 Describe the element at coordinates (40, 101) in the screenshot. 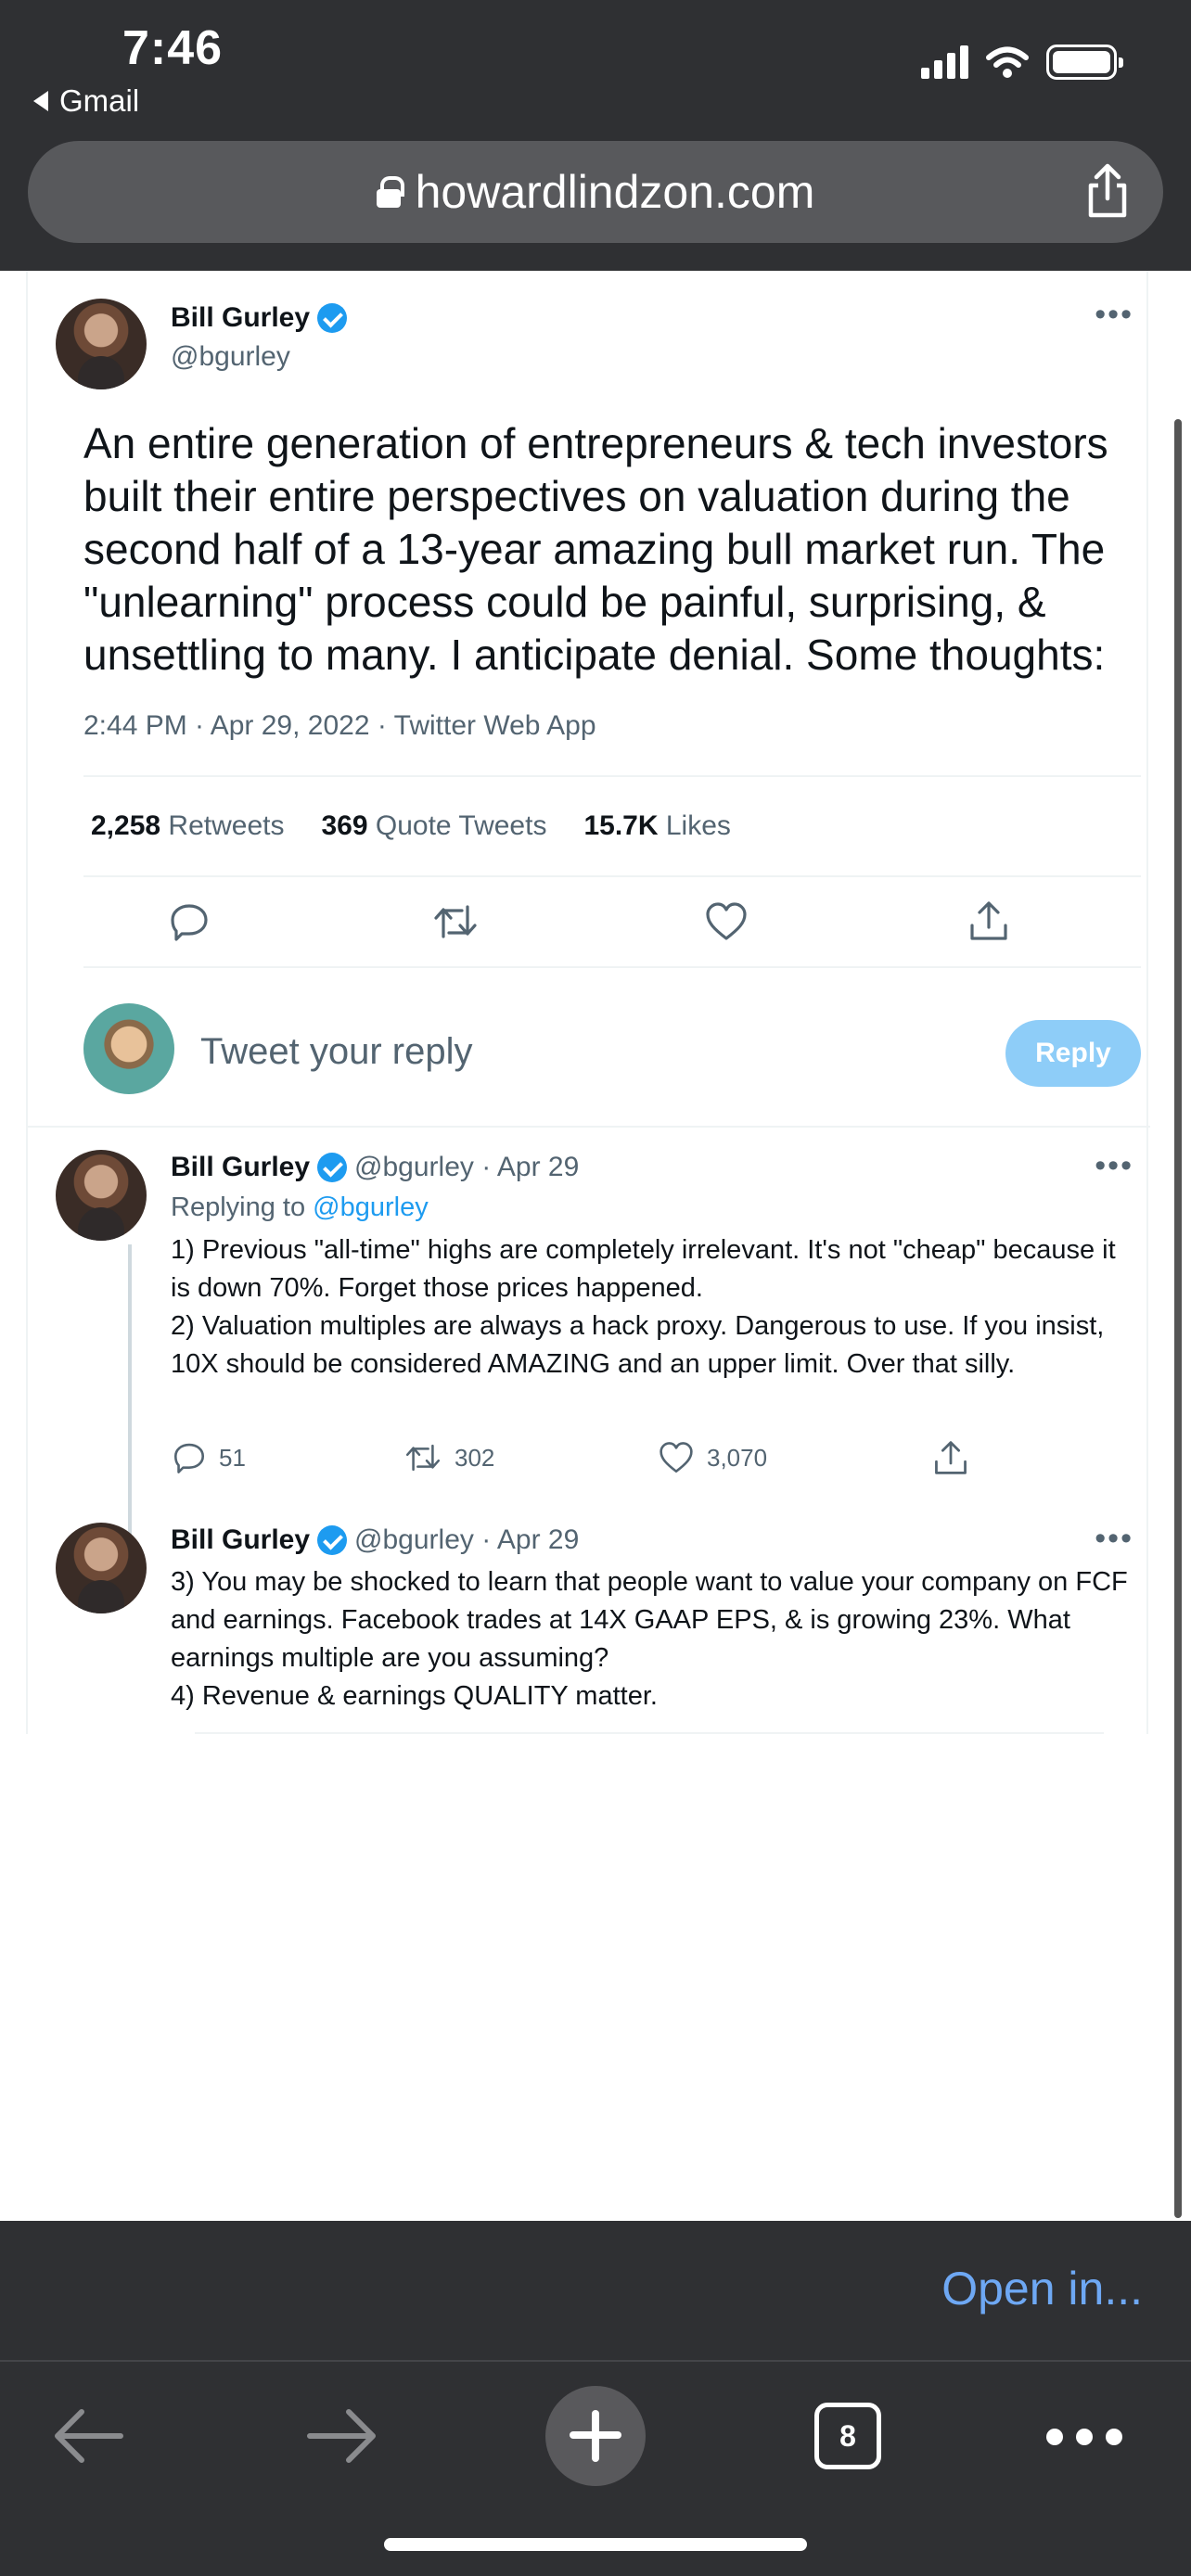

I see `back-triangle-icon` at that location.